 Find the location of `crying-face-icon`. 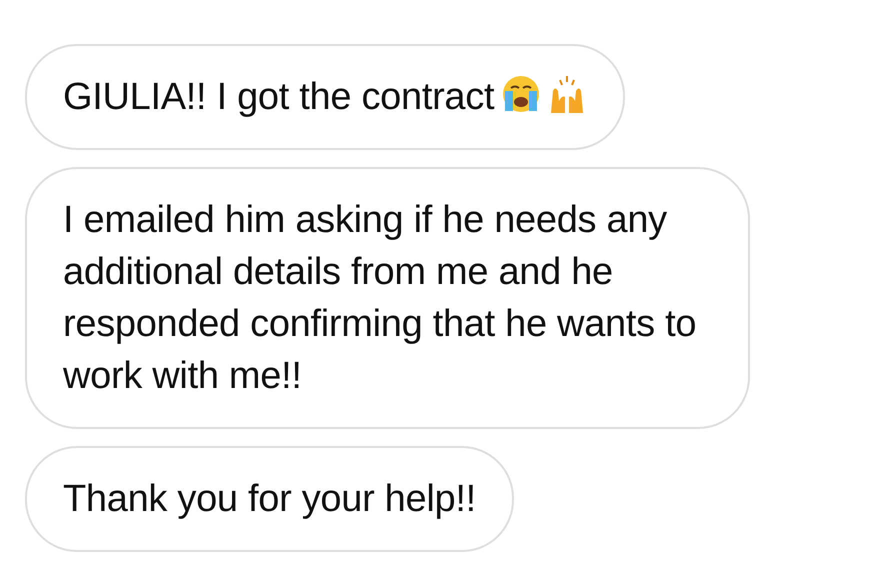

crying-face-icon is located at coordinates (520, 94).